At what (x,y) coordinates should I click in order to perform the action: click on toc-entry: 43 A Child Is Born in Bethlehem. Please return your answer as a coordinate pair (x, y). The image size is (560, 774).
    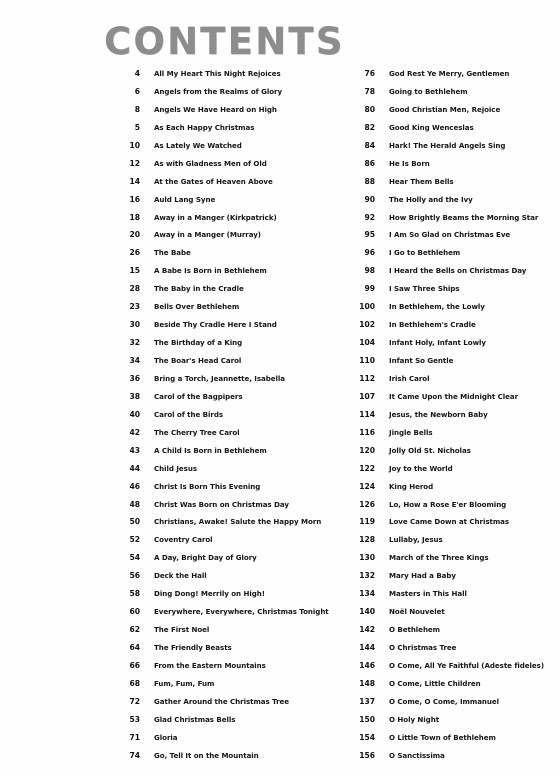
    Looking at the image, I should click on (226, 451).